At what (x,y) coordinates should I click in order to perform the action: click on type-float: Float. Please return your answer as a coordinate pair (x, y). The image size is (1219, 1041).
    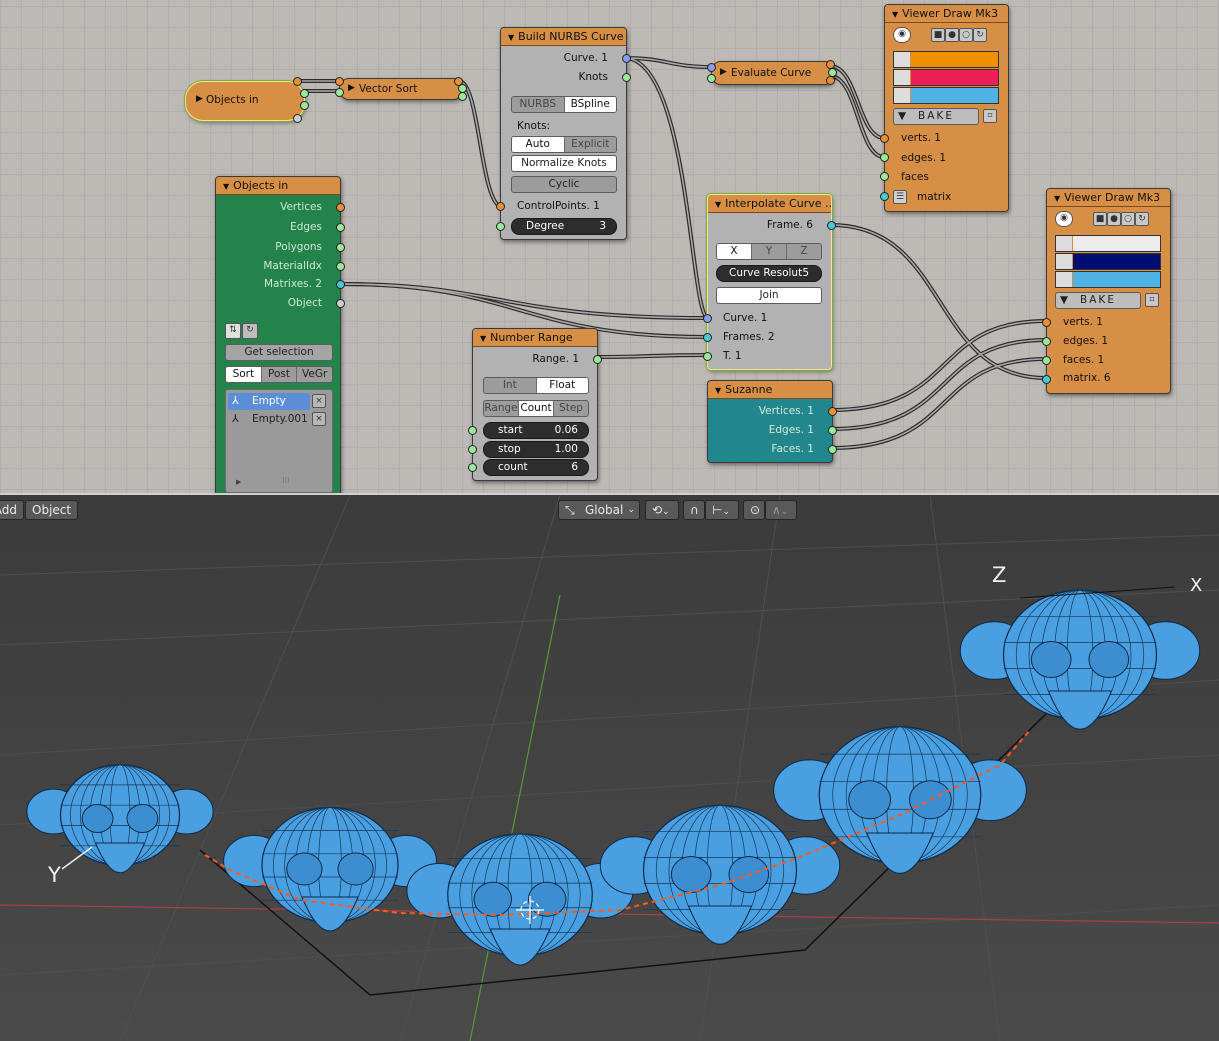
    Looking at the image, I should click on (562, 385).